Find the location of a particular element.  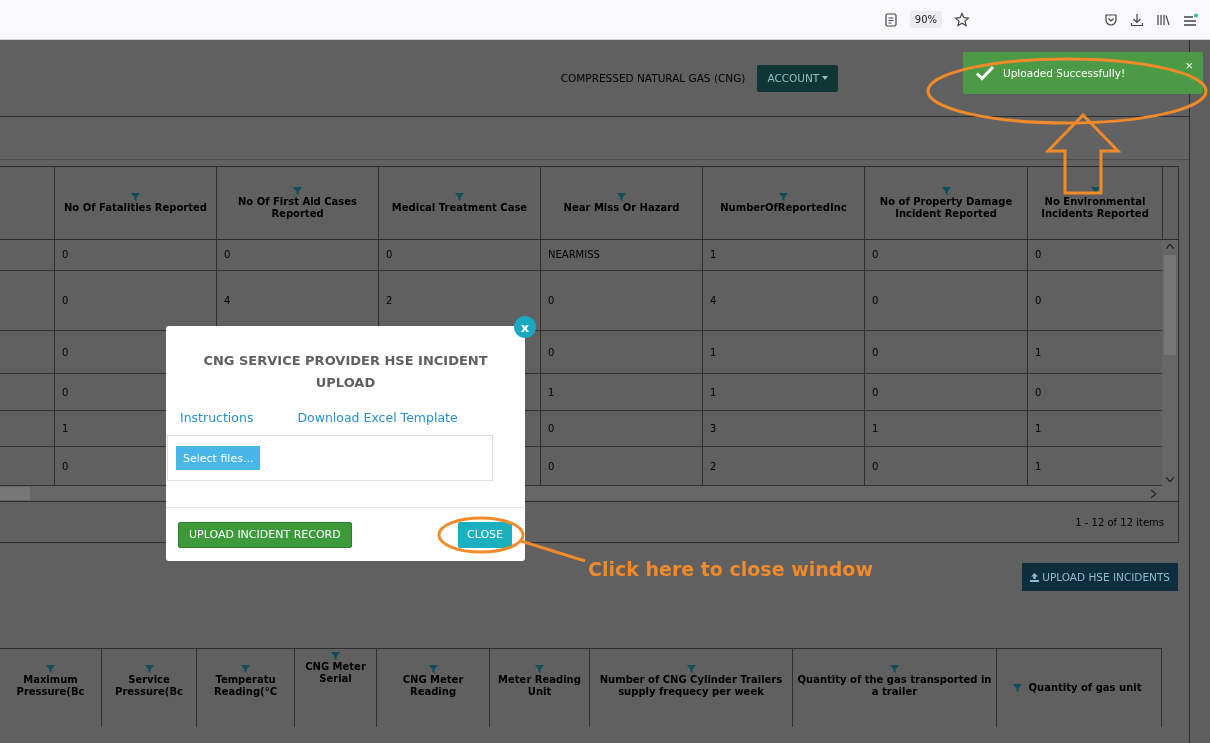

upload-hse-incidents-button: UPLOAD HSE INCIDENTS is located at coordinates (1100, 577).